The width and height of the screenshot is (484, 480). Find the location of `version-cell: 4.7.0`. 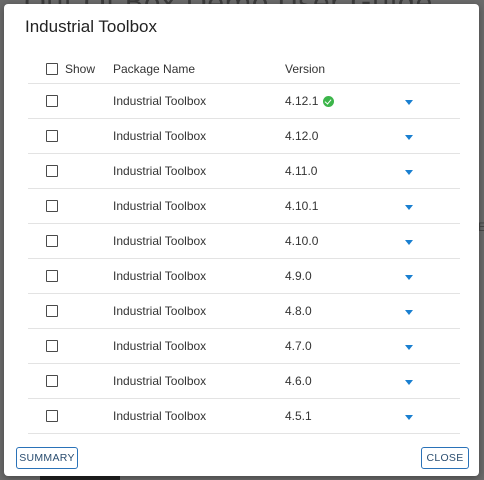

version-cell: 4.7.0 is located at coordinates (298, 346).